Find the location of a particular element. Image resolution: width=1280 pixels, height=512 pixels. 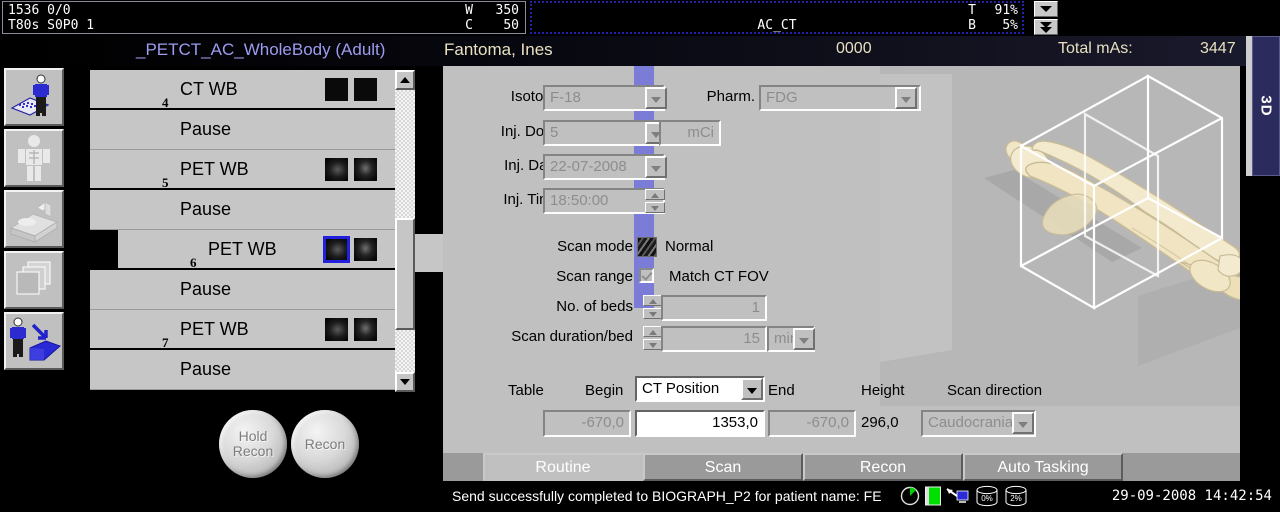

triangle-down-icon is located at coordinates (405, 382).